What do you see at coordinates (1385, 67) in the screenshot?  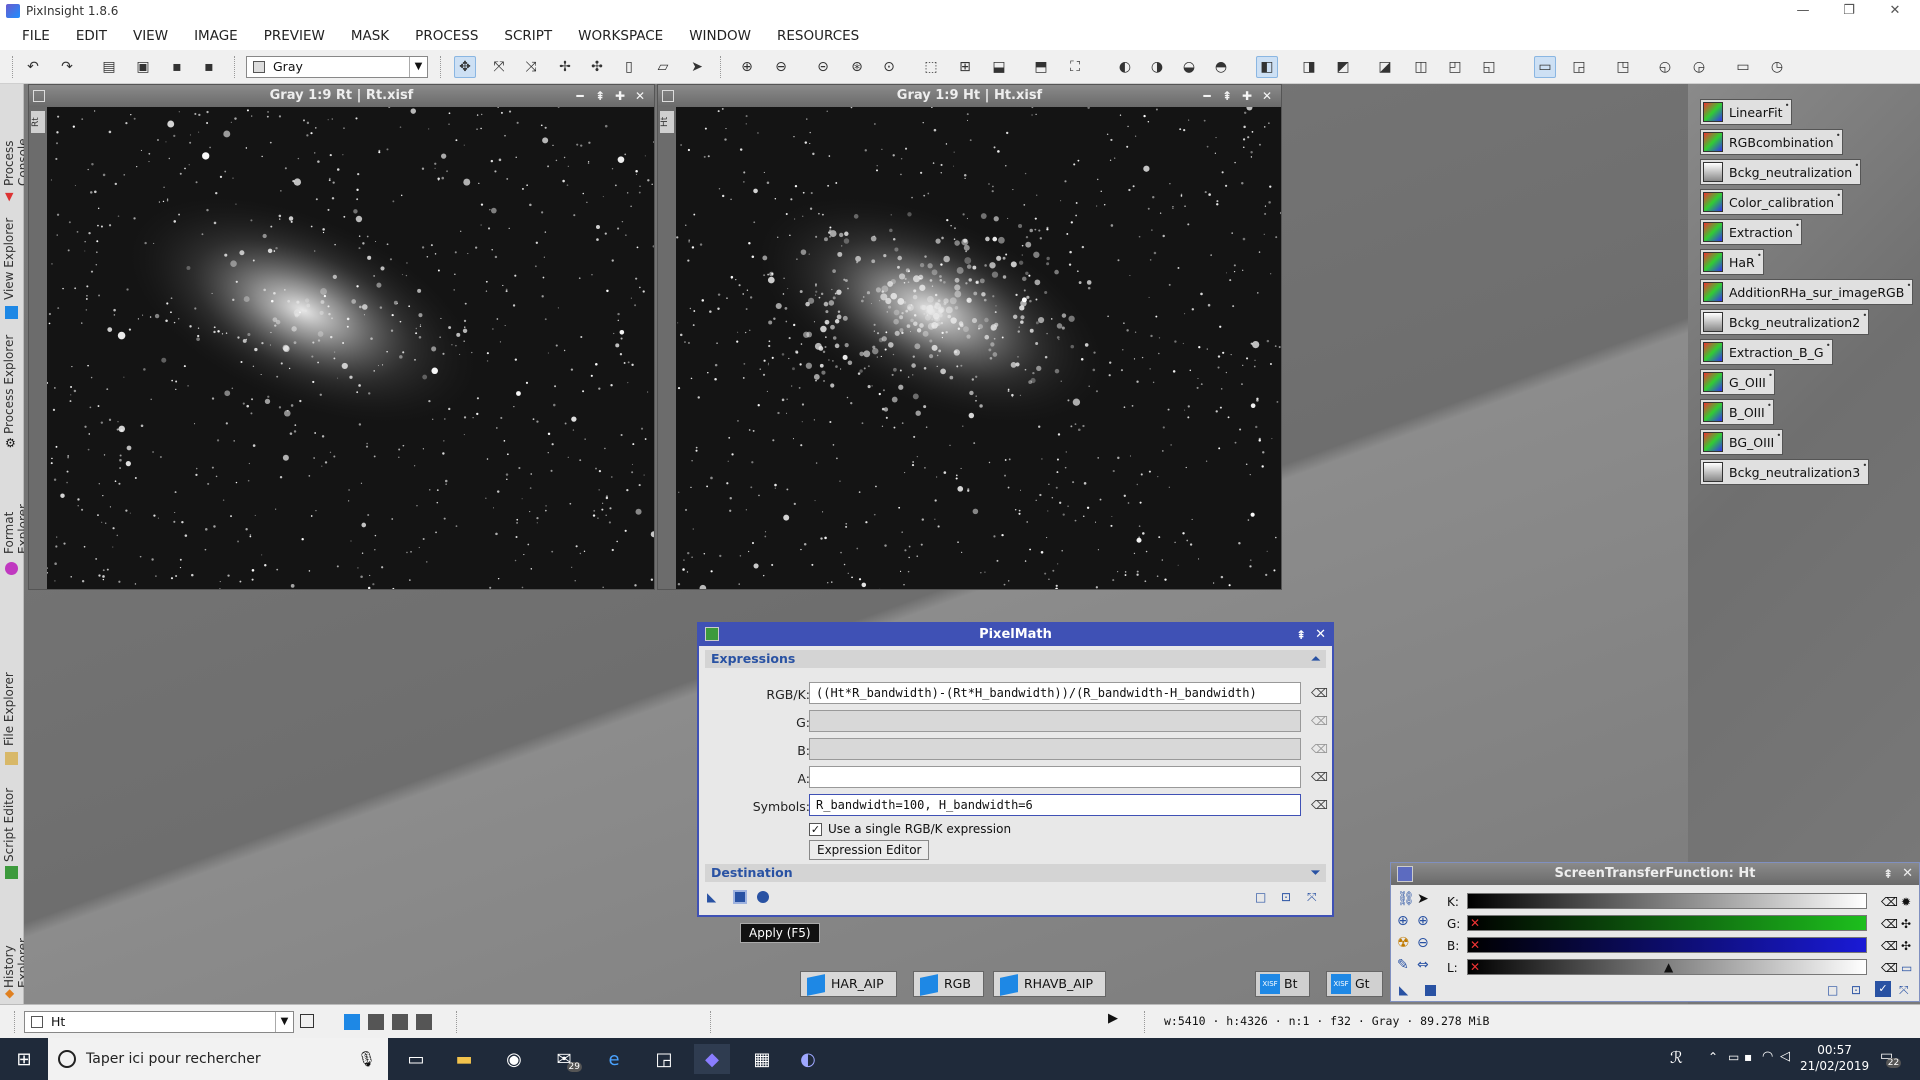 I see `channel-rgb-icon: ◪` at bounding box center [1385, 67].